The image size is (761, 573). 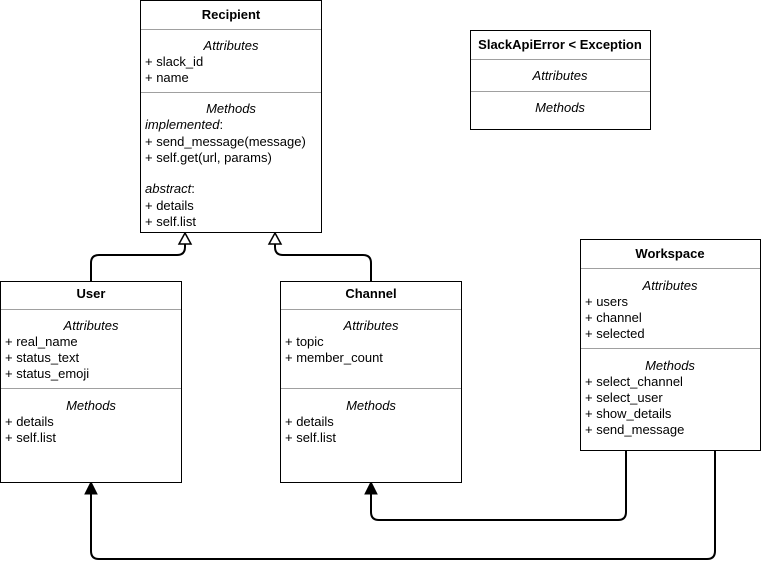 What do you see at coordinates (170, 188) in the screenshot?
I see `abstract-label: abstract:` at bounding box center [170, 188].